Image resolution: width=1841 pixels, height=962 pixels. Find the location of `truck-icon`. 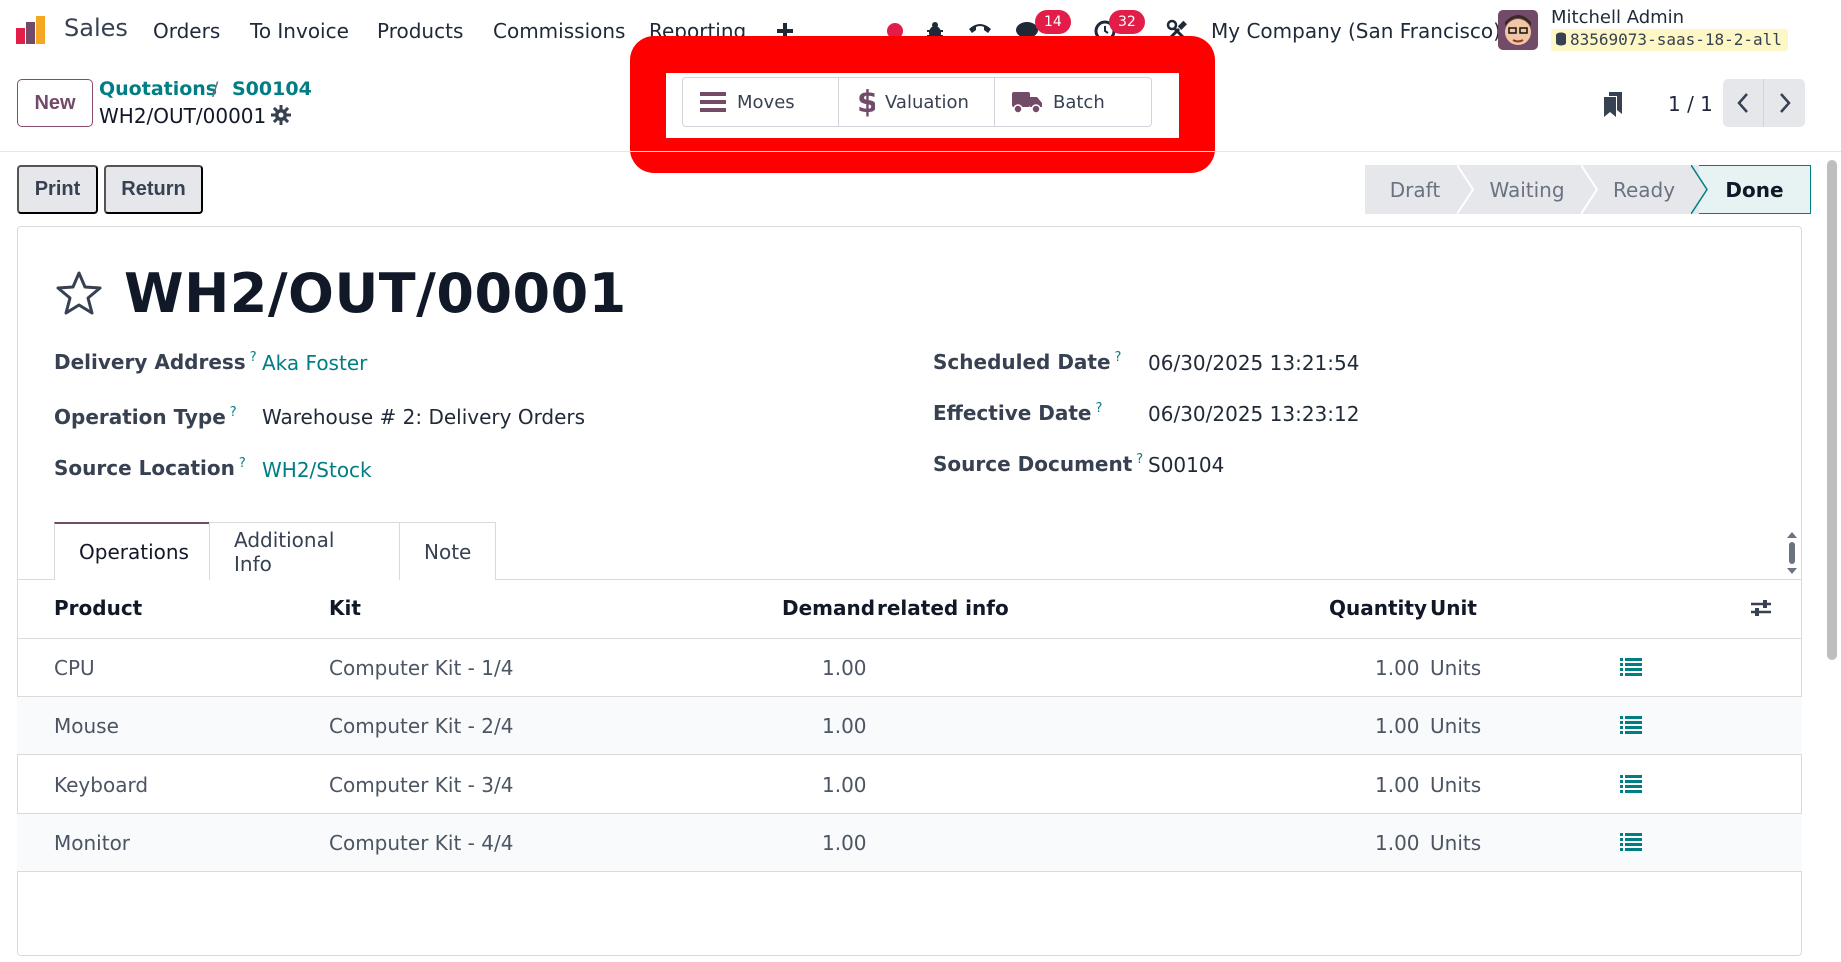

truck-icon is located at coordinates (1027, 103).